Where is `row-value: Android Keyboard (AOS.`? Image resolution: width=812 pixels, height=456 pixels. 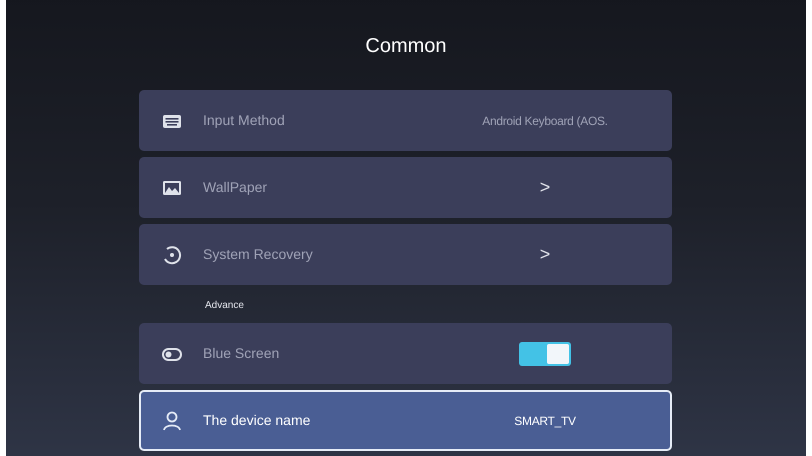 row-value: Android Keyboard (AOS. is located at coordinates (545, 121).